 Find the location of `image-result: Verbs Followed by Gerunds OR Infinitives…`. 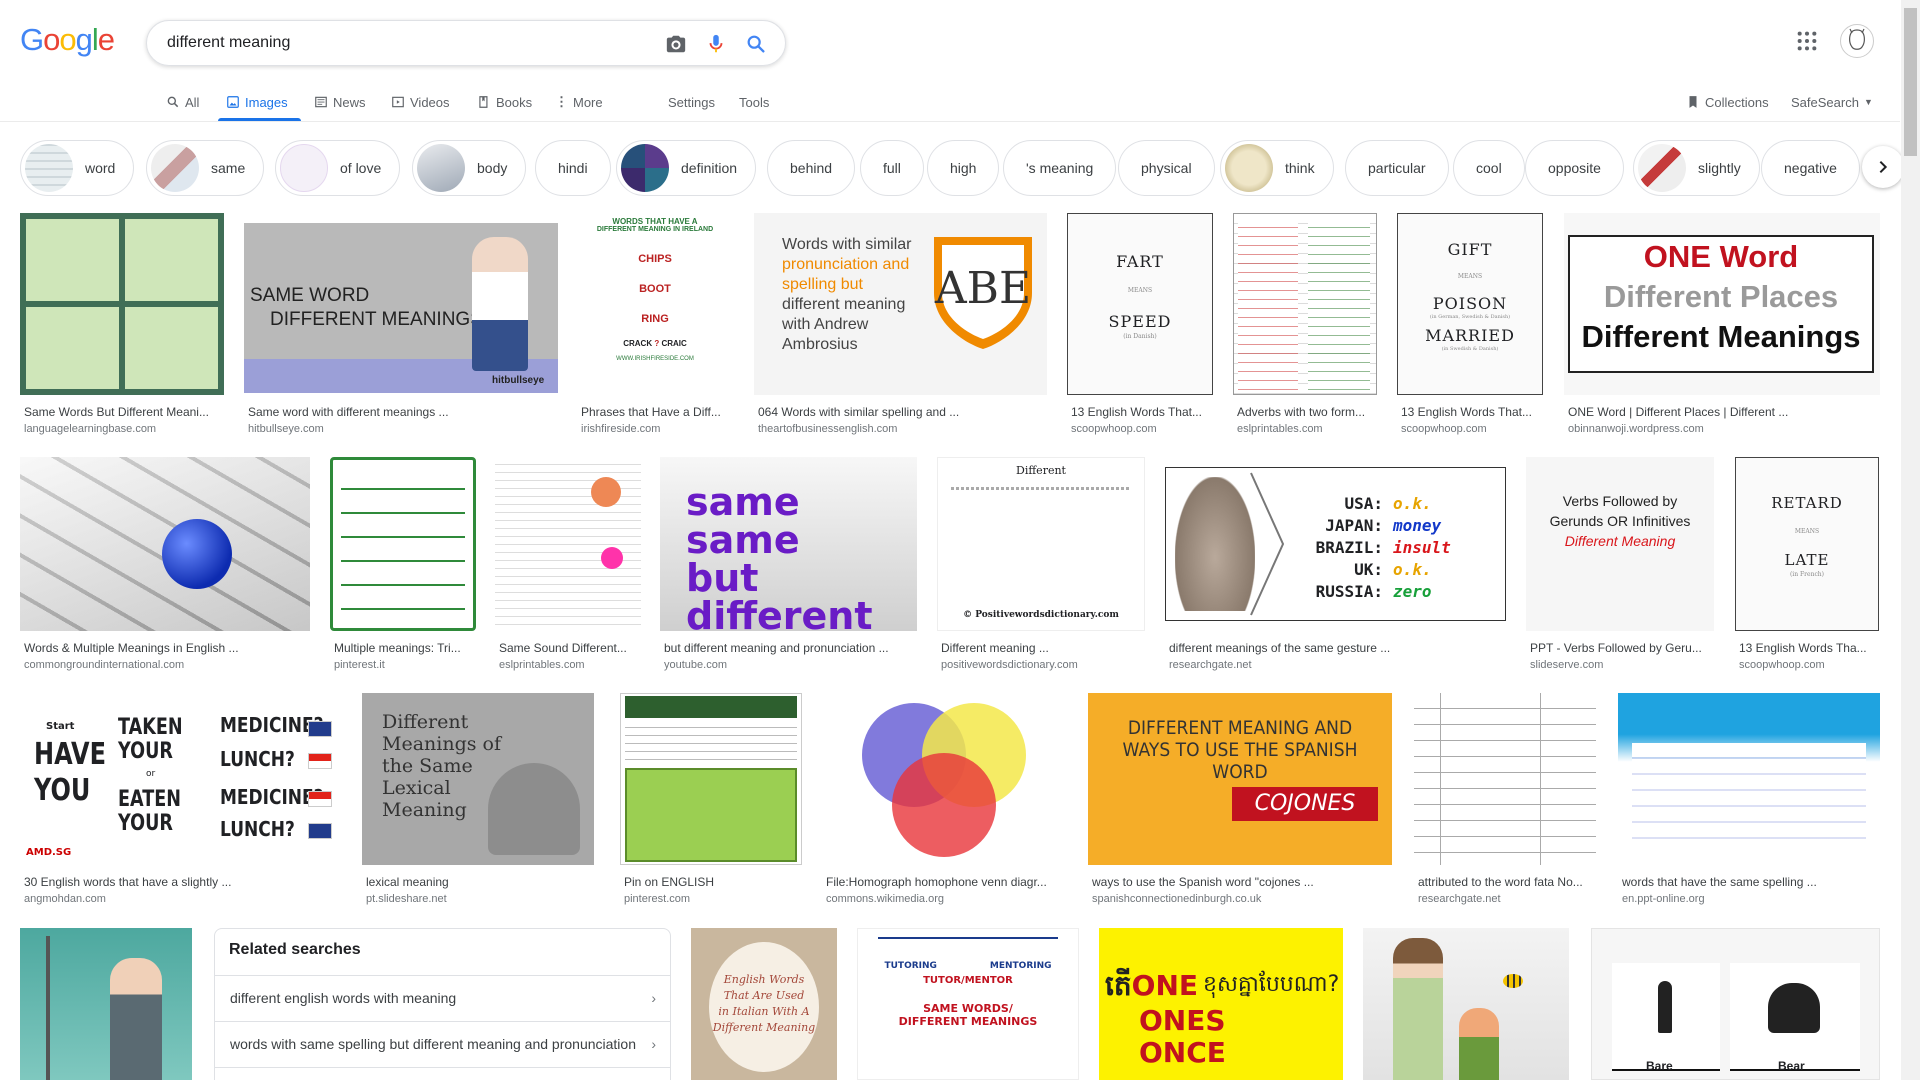

image-result: Verbs Followed by Gerunds OR Infinitives… is located at coordinates (1620, 567).